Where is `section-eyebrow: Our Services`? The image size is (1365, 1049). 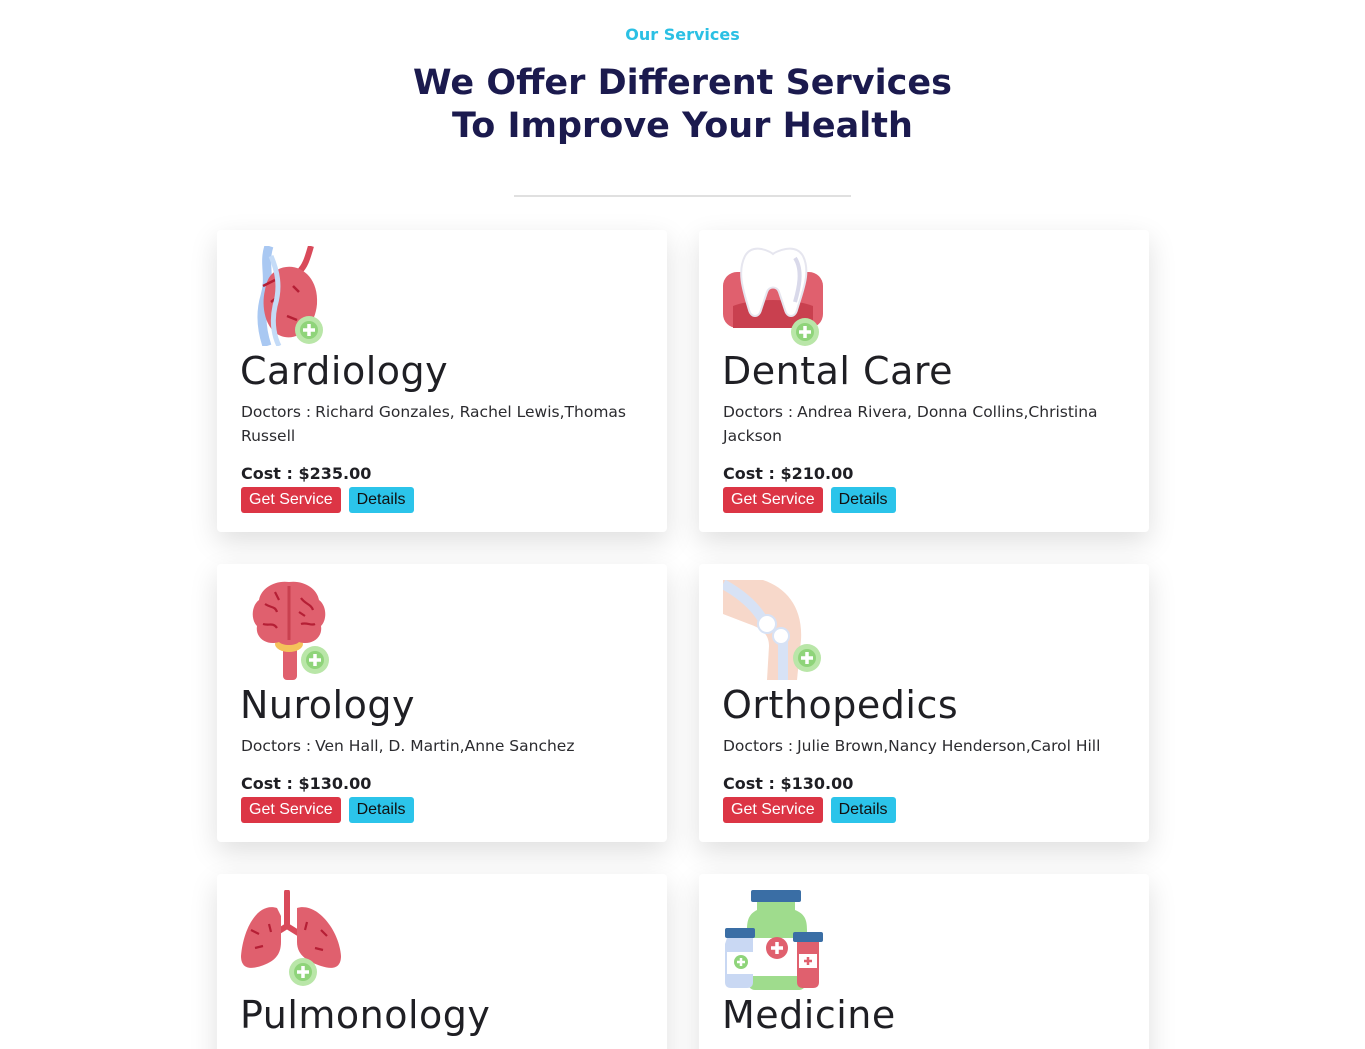 section-eyebrow: Our Services is located at coordinates (682, 34).